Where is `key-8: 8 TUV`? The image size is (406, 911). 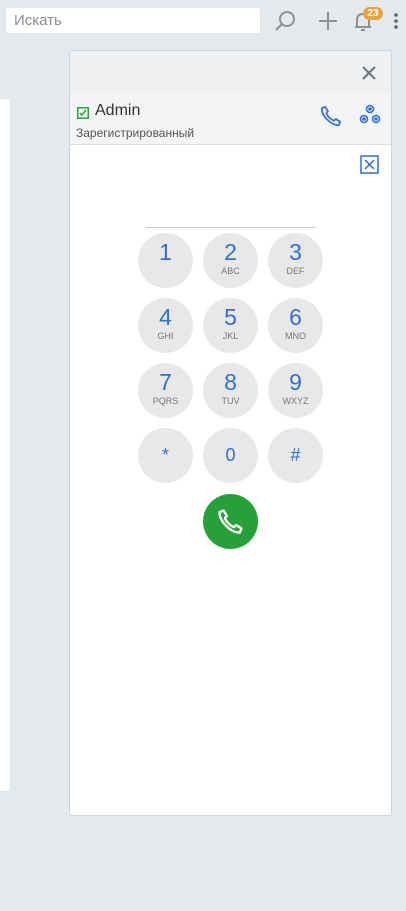 key-8: 8 TUV is located at coordinates (230, 390).